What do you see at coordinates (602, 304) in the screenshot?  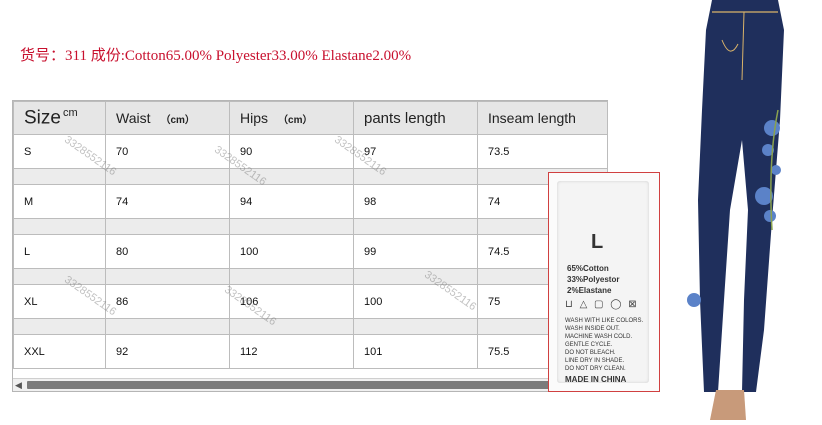 I see `care-symbols-icon: ⊔ △ ▢ ◯ ⊠` at bounding box center [602, 304].